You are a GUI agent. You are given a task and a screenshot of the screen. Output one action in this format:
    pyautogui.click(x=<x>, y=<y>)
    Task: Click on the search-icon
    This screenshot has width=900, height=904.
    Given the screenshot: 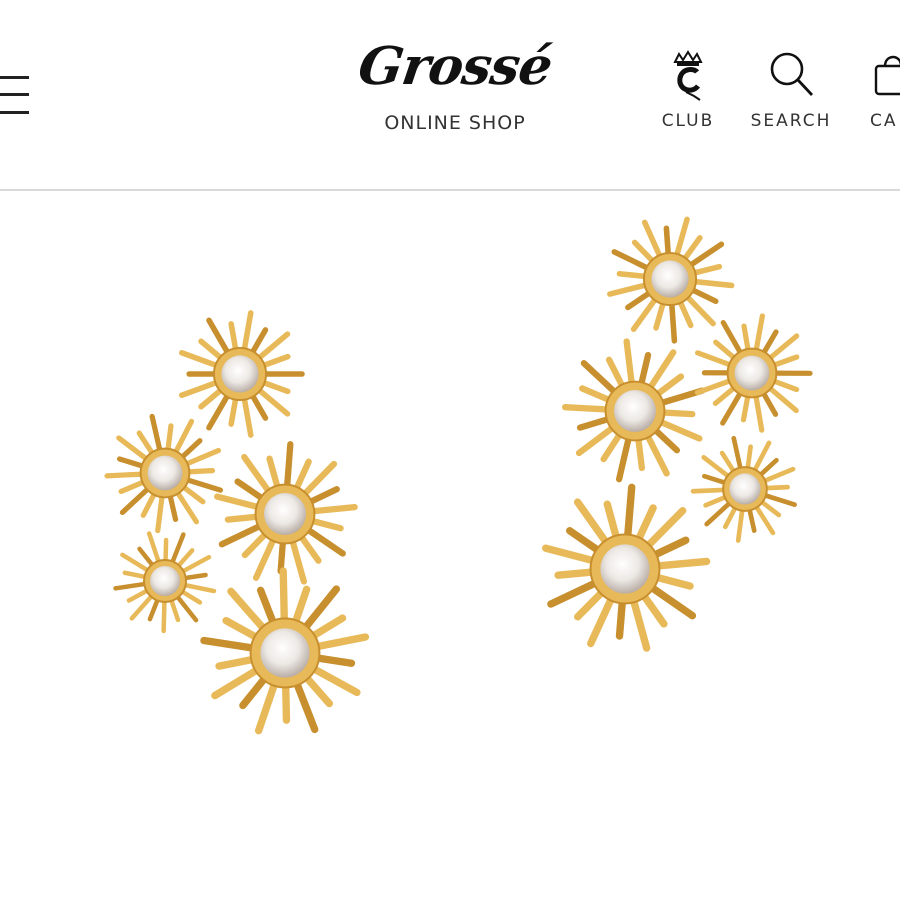 What is the action you would take?
    pyautogui.click(x=791, y=74)
    